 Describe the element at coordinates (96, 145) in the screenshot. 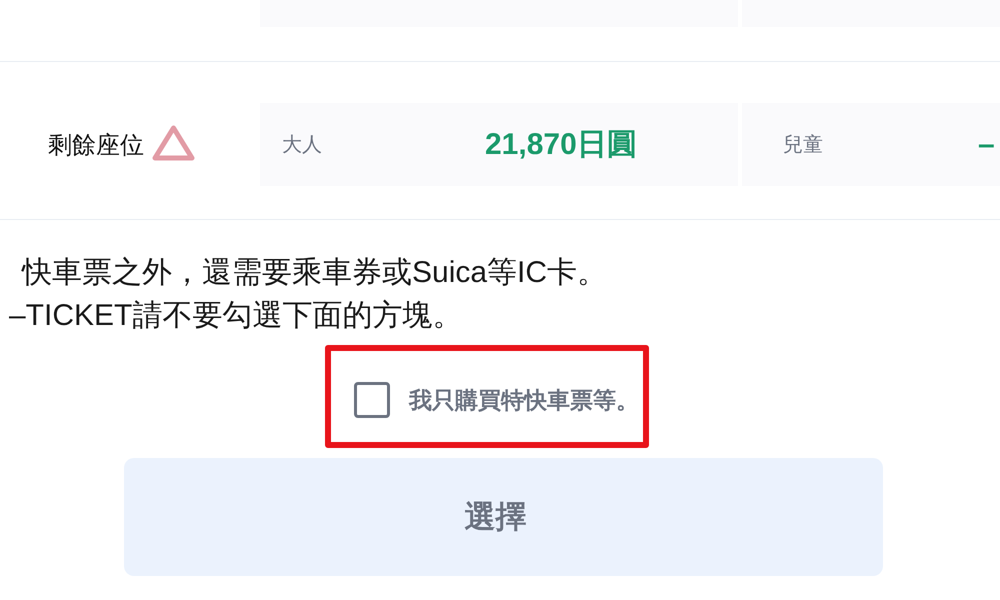

I see `seat-status-label: 剩餘座位` at that location.